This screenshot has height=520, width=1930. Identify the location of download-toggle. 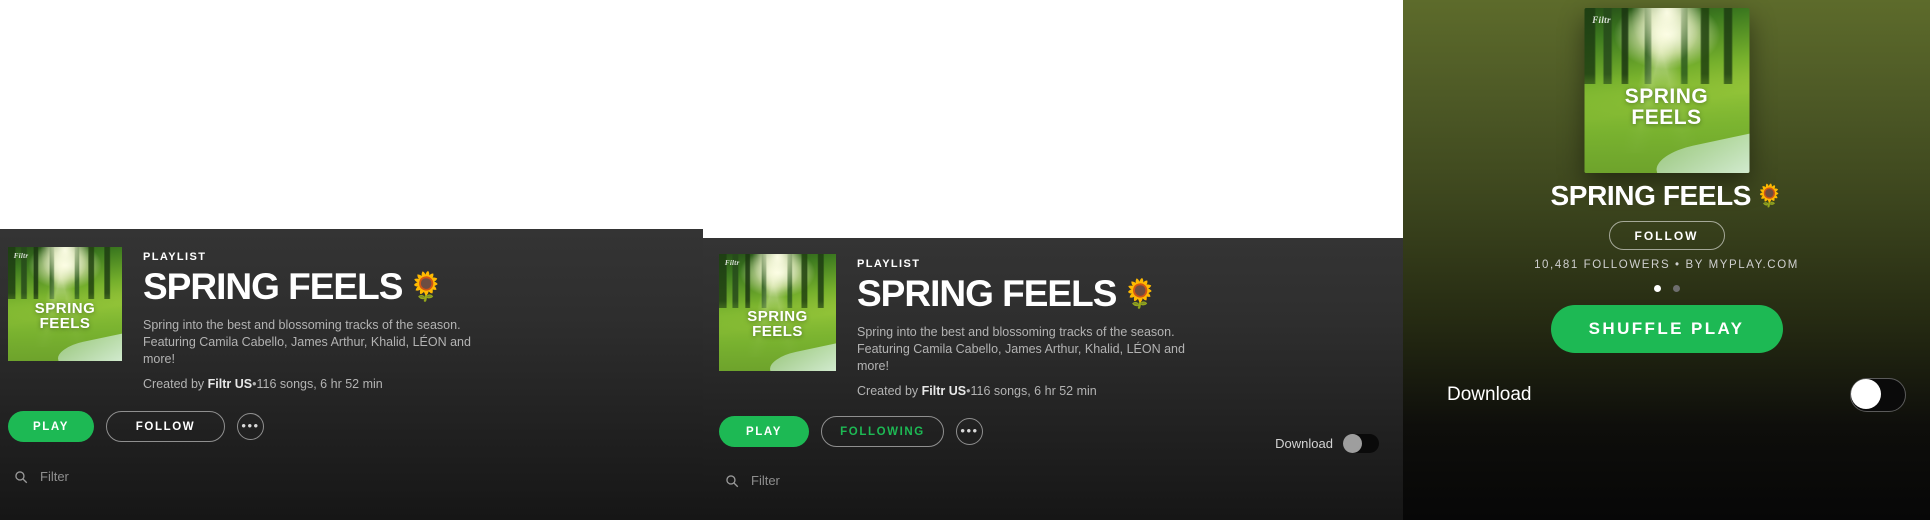
(1361, 443).